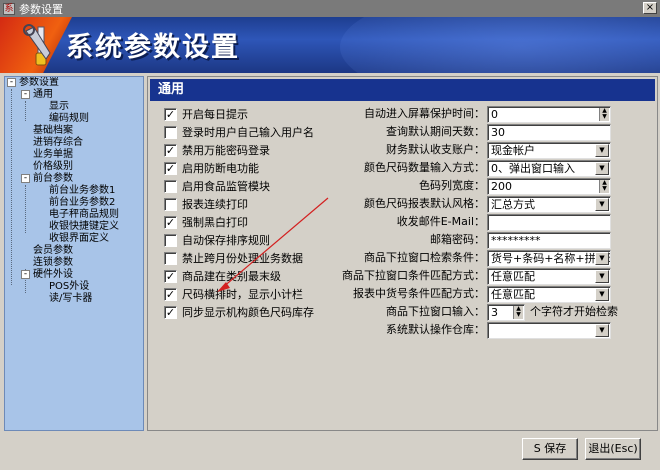  I want to click on tree-item-params: - 参数设置, so click(33, 83).